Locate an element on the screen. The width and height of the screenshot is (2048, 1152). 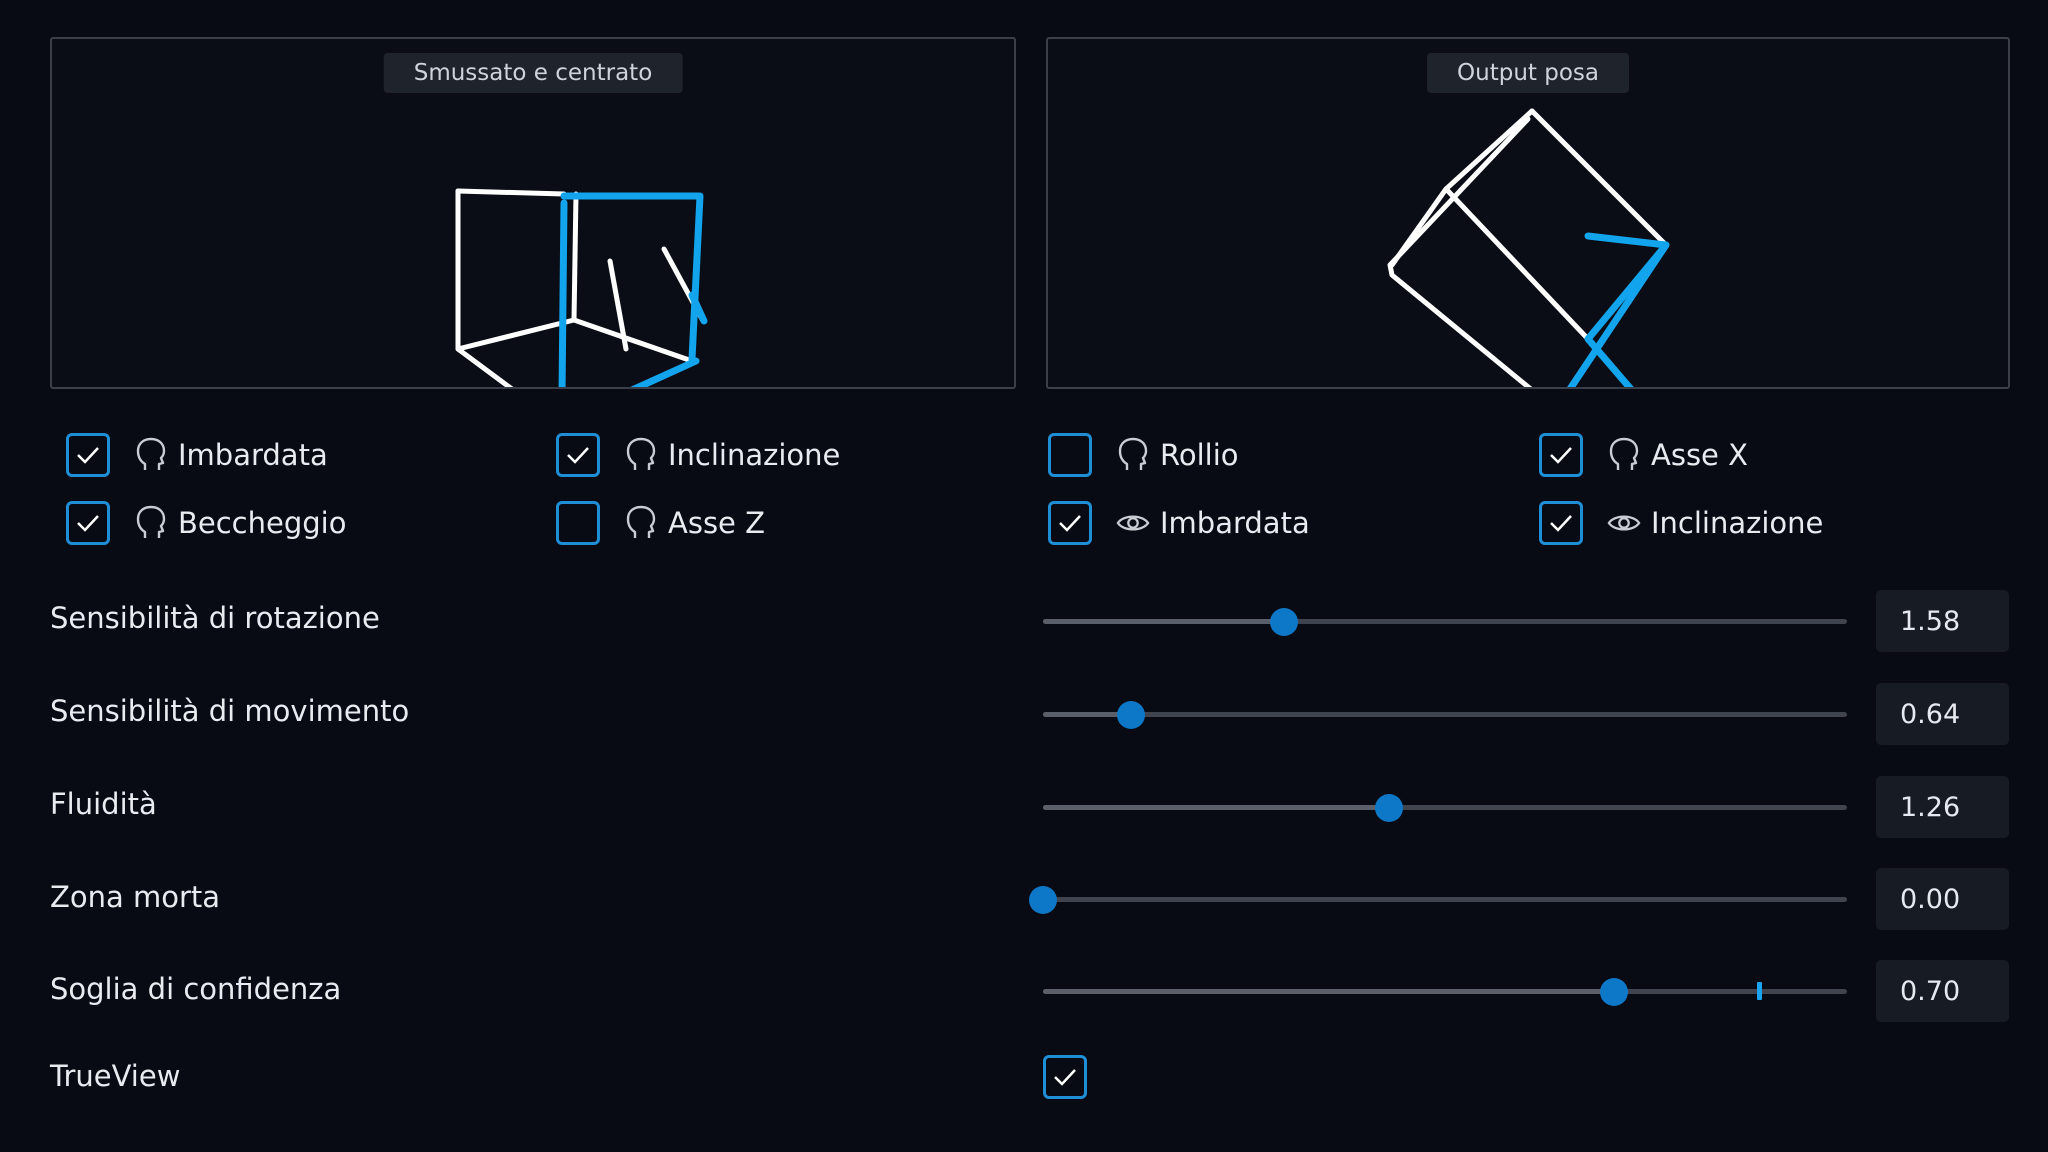
rollio-head-checkbox is located at coordinates (1070, 455).